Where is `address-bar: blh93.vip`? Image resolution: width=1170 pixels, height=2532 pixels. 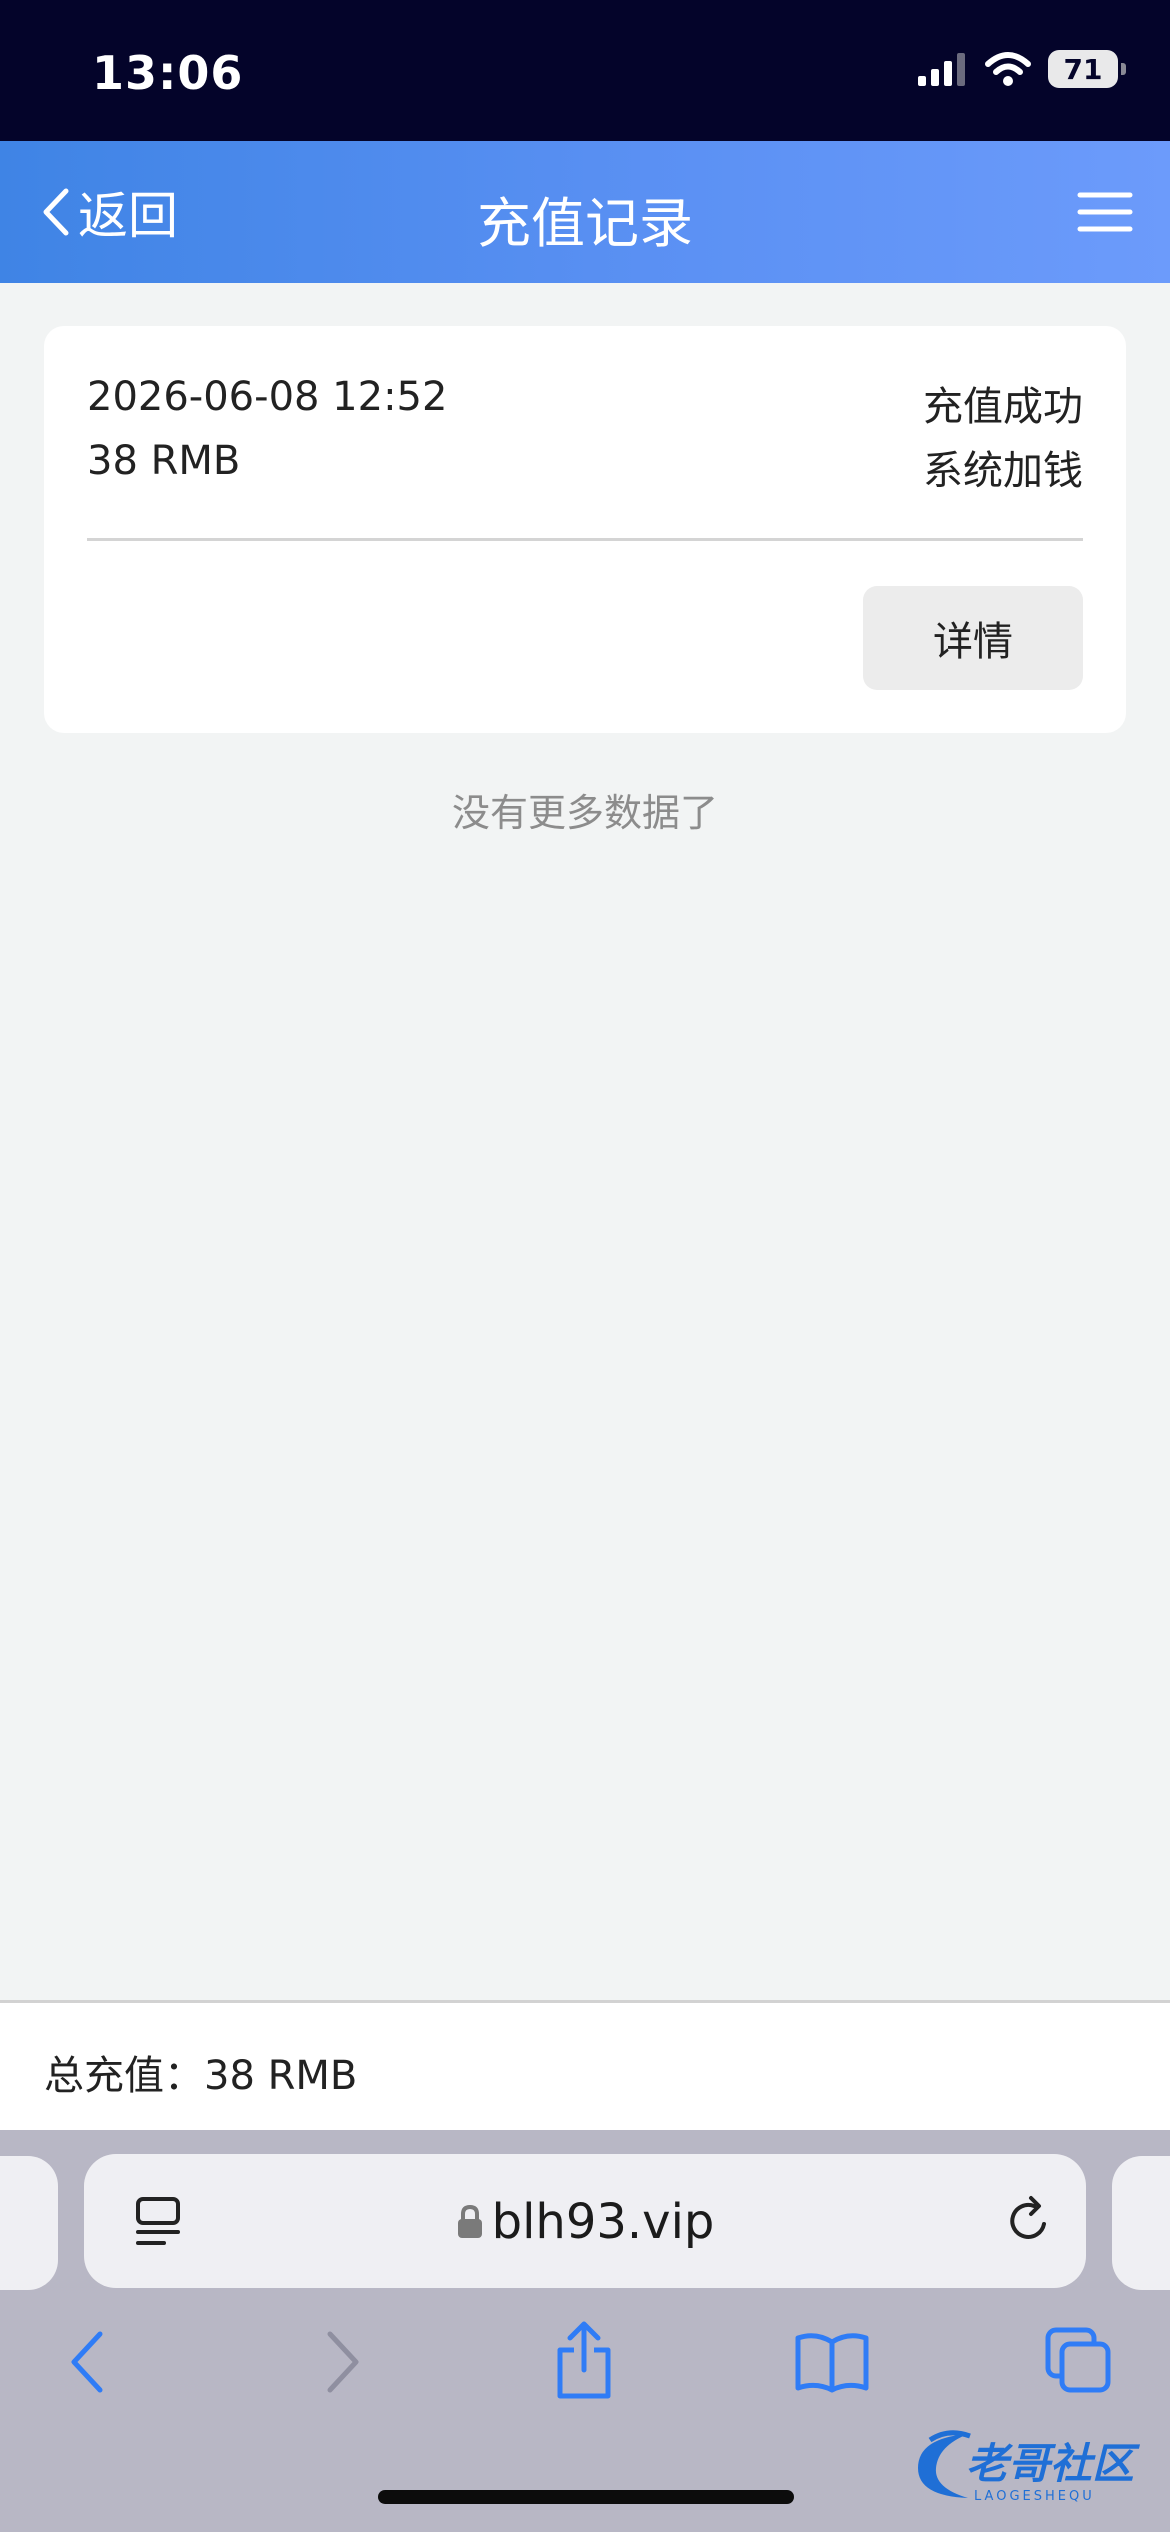 address-bar: blh93.vip is located at coordinates (585, 2221).